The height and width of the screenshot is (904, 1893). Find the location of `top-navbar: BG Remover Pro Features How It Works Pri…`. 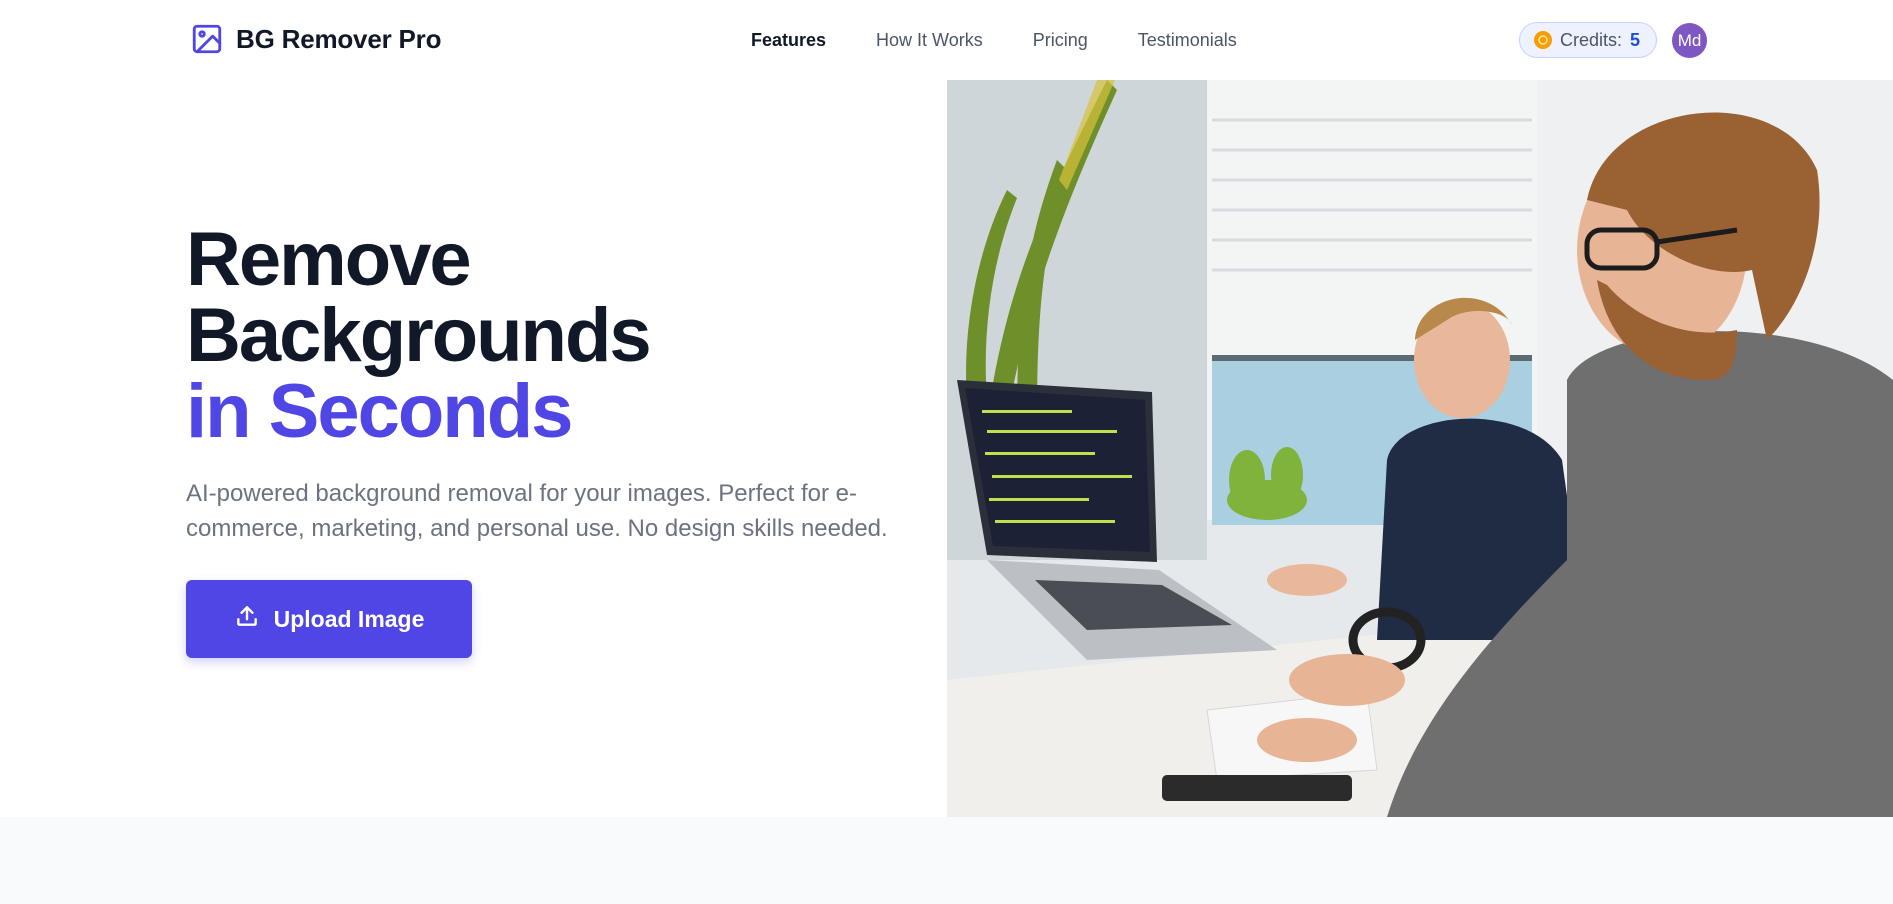

top-navbar: BG Remover Pro Features How It Works Pri… is located at coordinates (946, 40).